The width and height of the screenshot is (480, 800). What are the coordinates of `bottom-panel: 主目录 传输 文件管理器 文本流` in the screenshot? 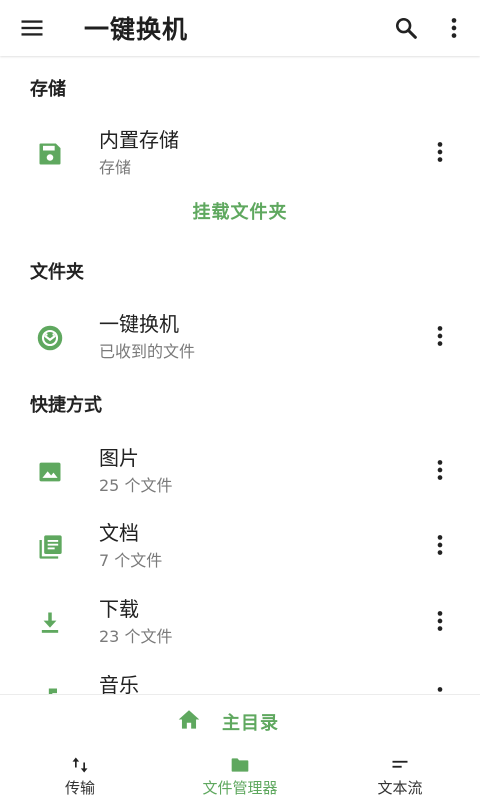 It's located at (240, 747).